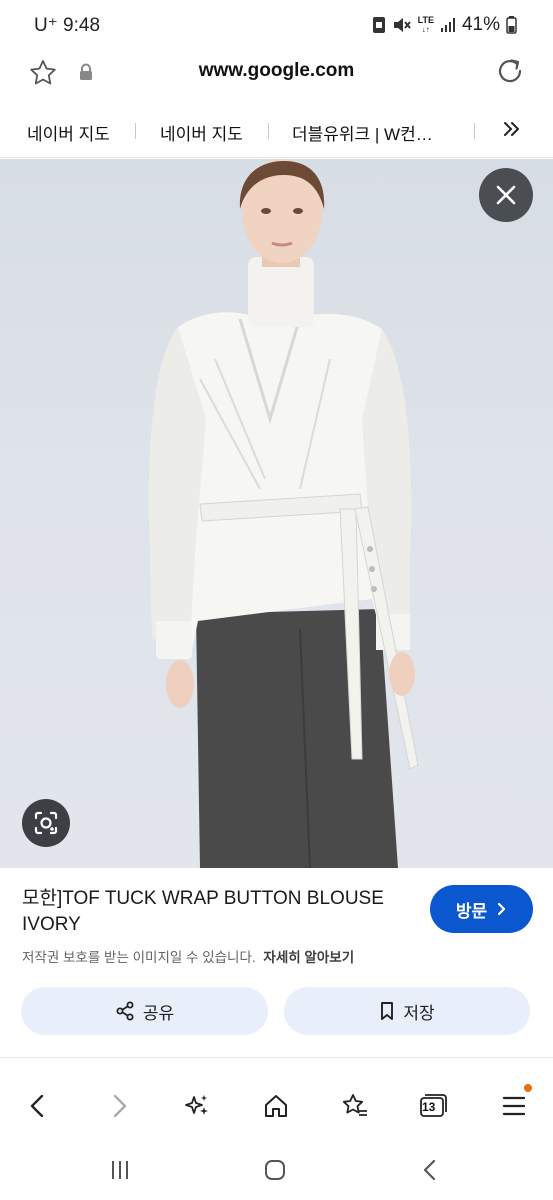  I want to click on lens-icon, so click(46, 823).